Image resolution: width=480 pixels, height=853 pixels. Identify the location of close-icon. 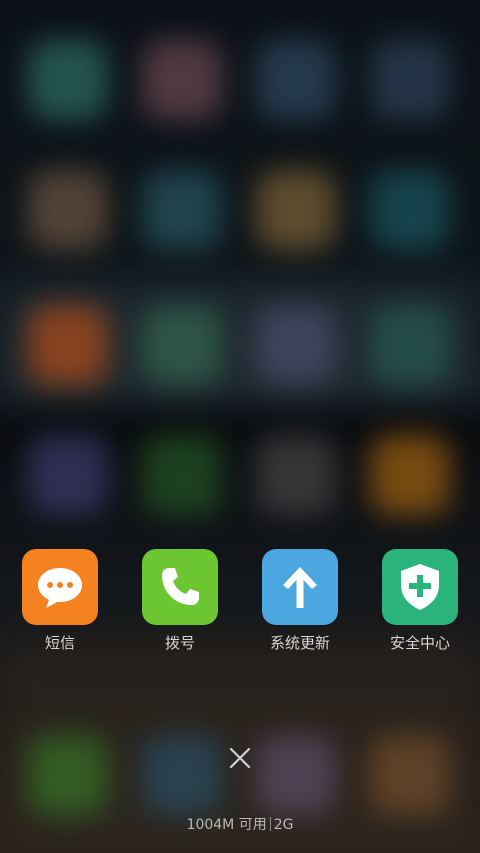
(240, 758).